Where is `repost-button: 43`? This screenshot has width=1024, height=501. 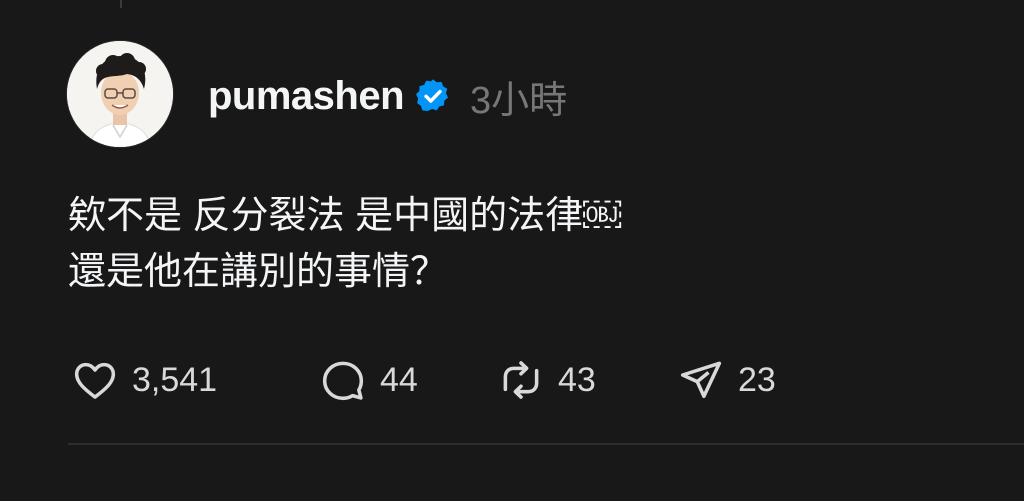 repost-button: 43 is located at coordinates (546, 380).